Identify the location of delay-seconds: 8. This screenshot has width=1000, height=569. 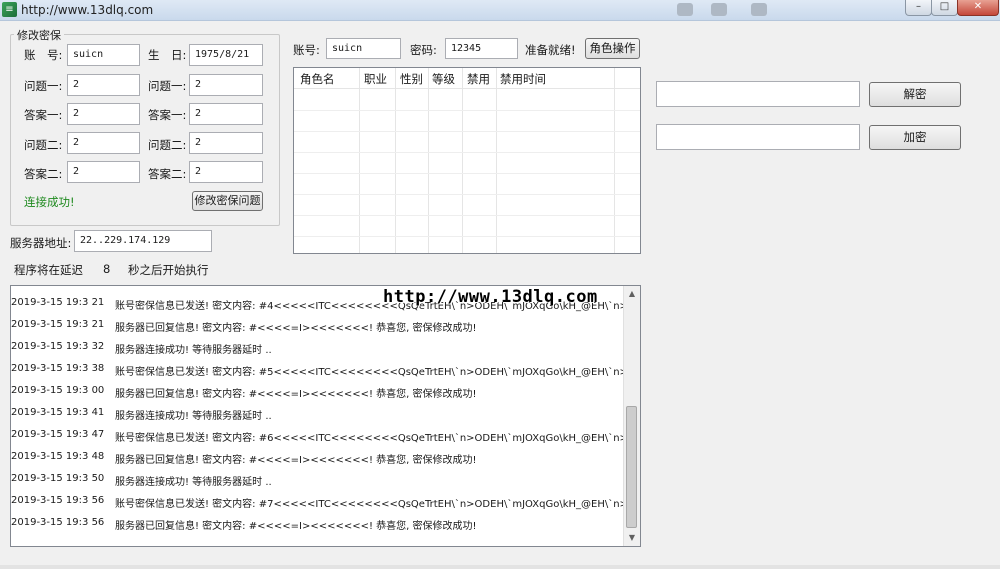
(107, 269).